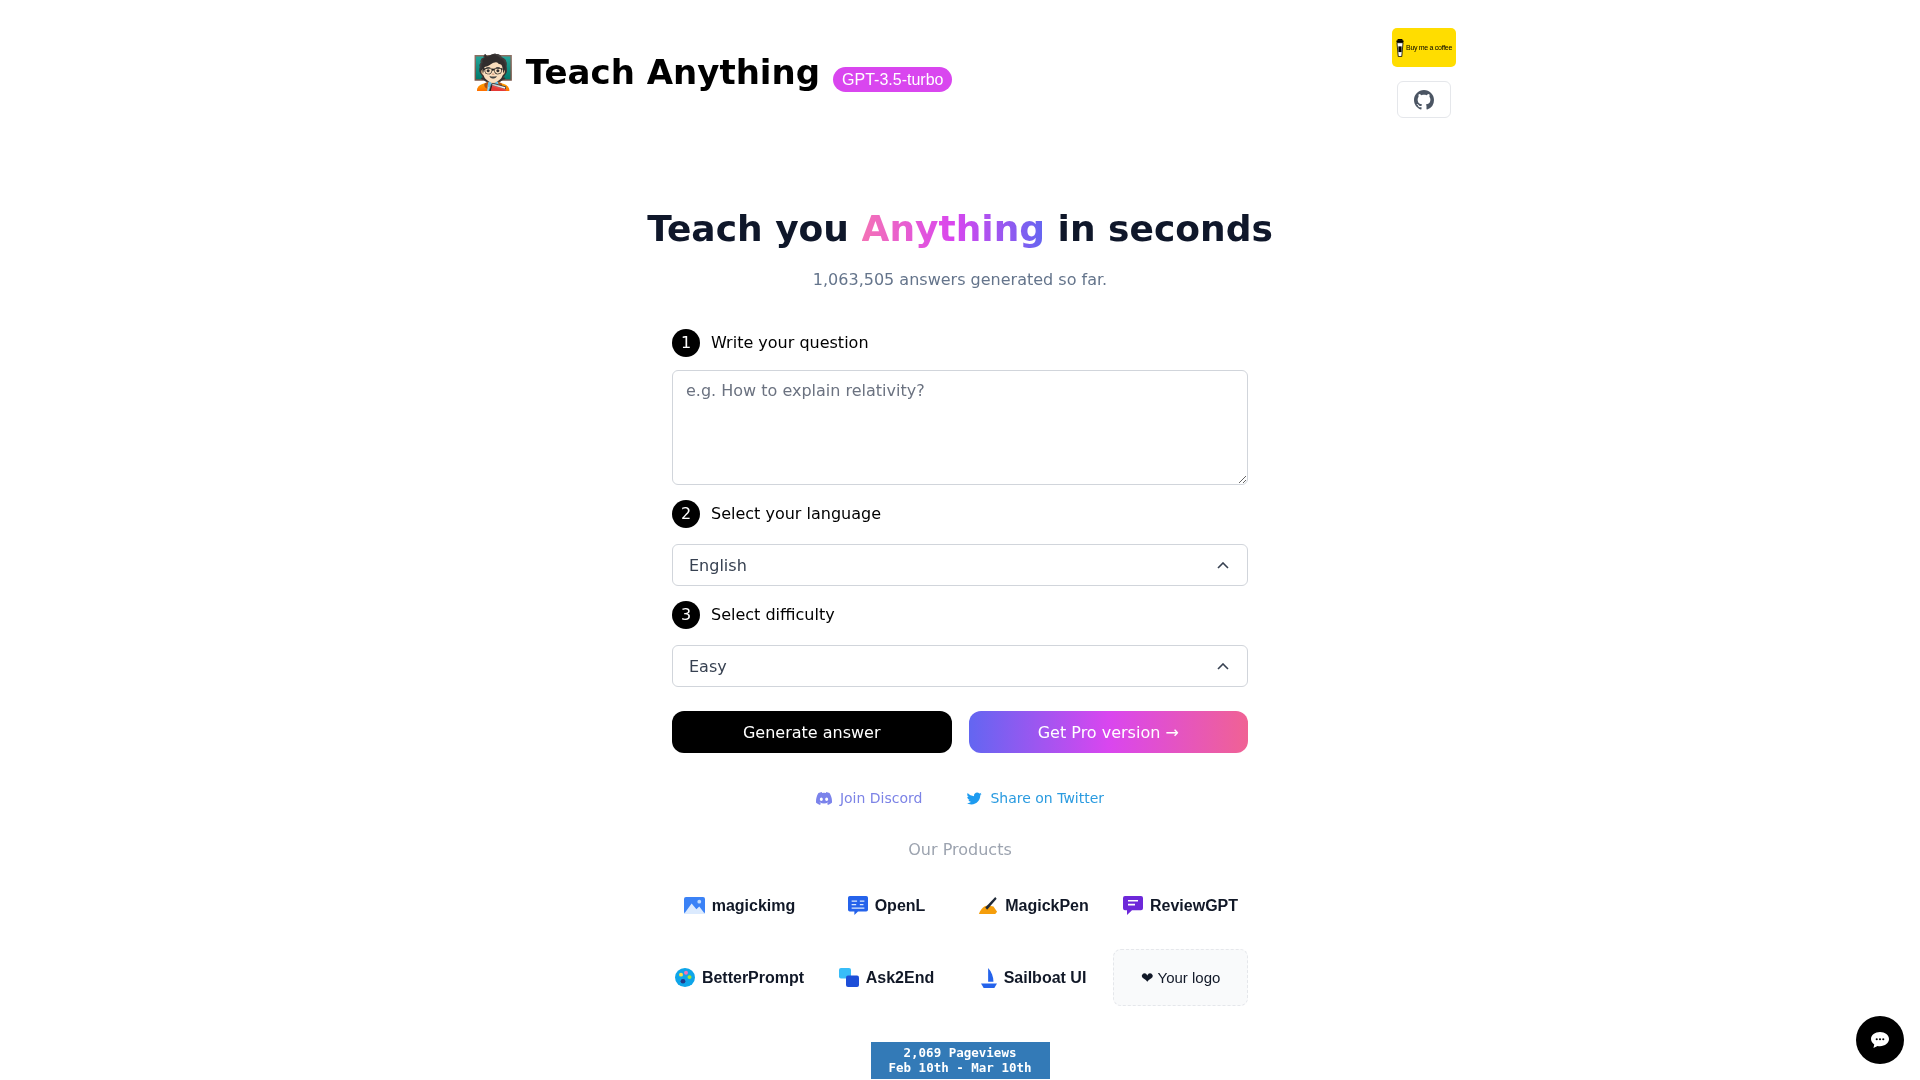 This screenshot has height=1080, width=1920. I want to click on product-link: magickimg, so click(739, 905).